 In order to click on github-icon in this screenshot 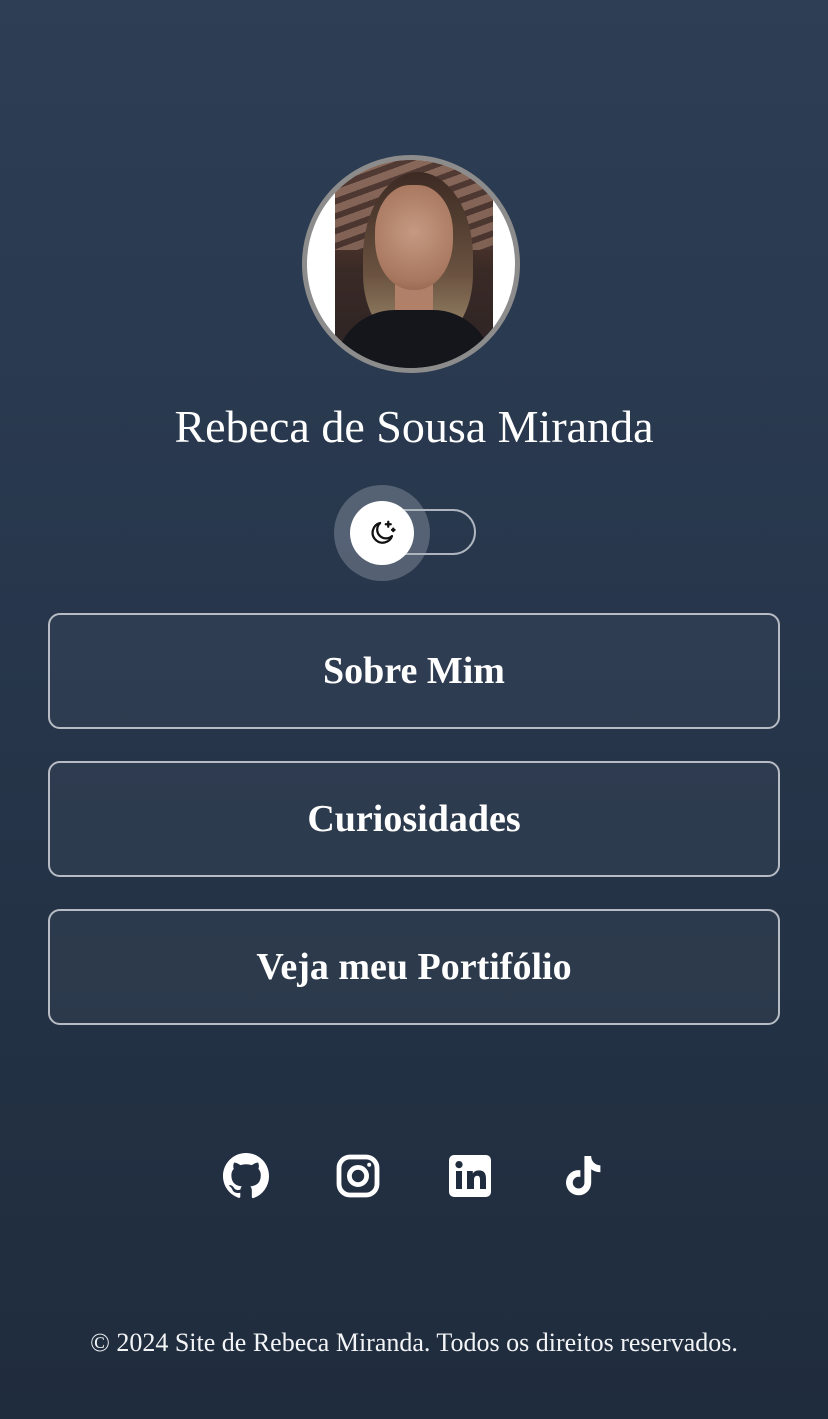, I will do `click(246, 1176)`.